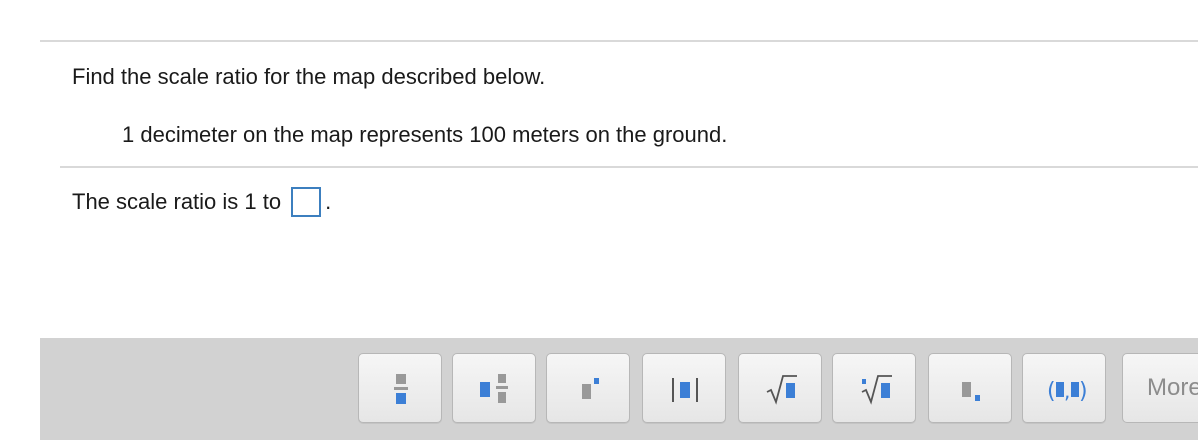  Describe the element at coordinates (1160, 388) in the screenshot. I see `more-button: More` at that location.